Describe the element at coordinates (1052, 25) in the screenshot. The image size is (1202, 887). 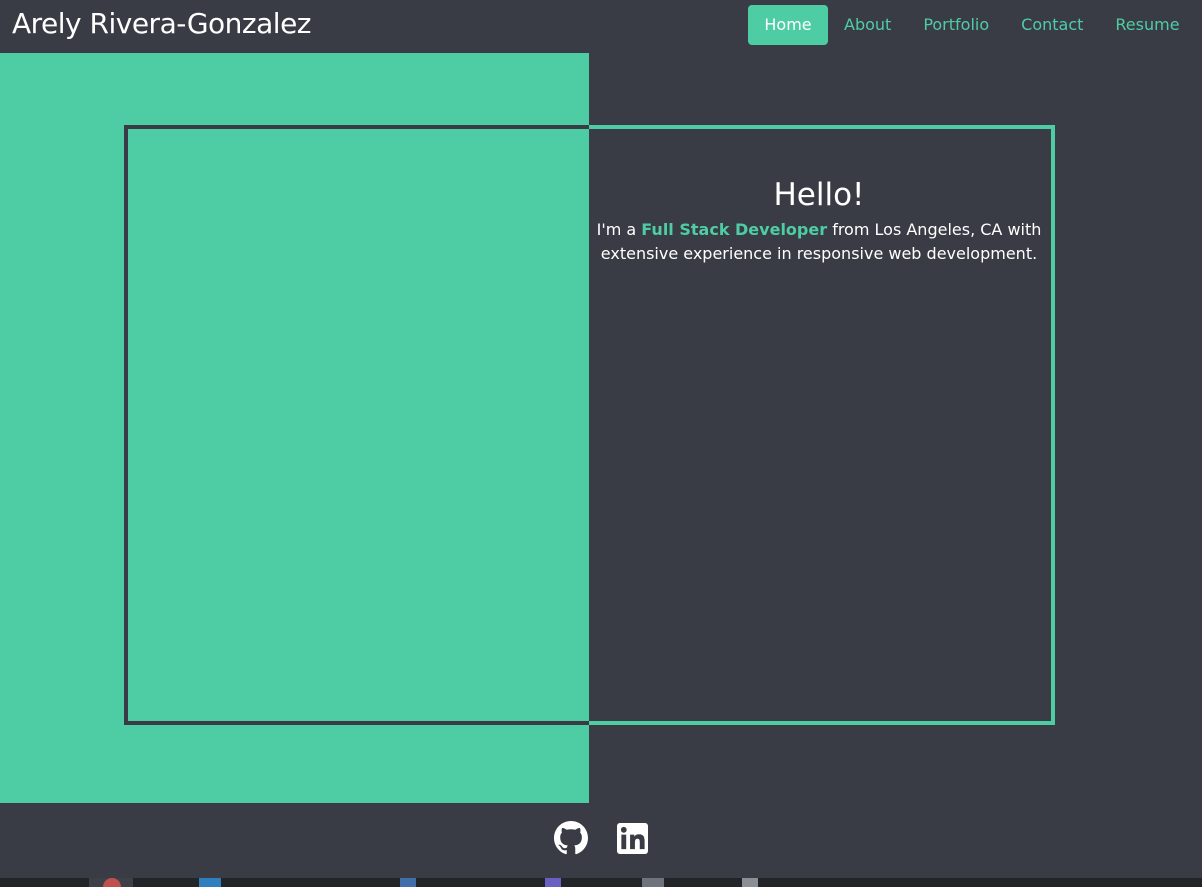
I see `nav-contact: Contact` at that location.